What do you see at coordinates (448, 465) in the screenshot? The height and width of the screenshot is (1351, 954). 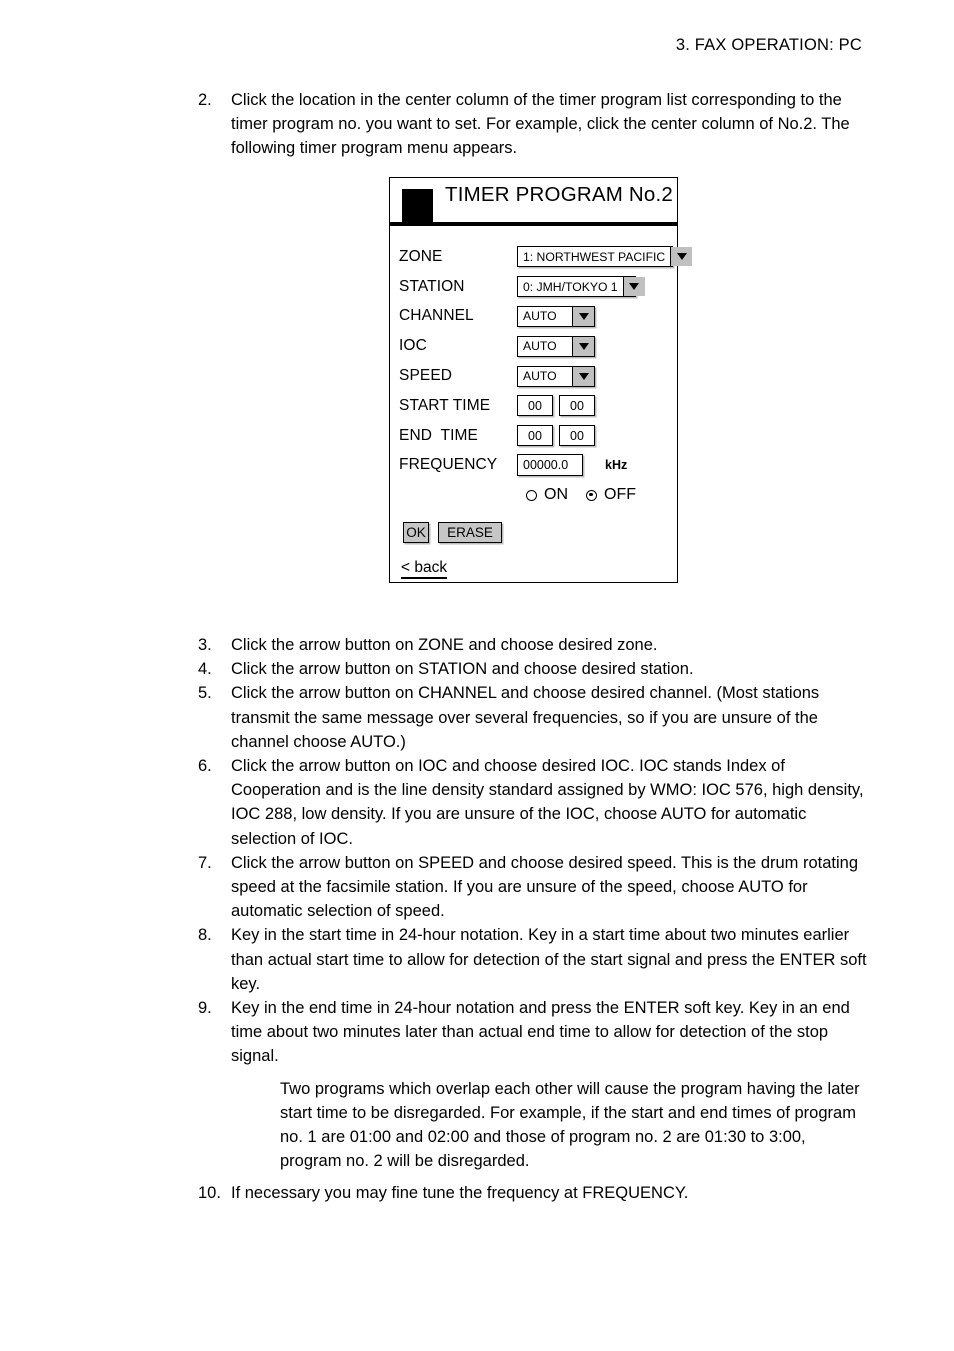 I see `frequency-label: FREQUENCY` at bounding box center [448, 465].